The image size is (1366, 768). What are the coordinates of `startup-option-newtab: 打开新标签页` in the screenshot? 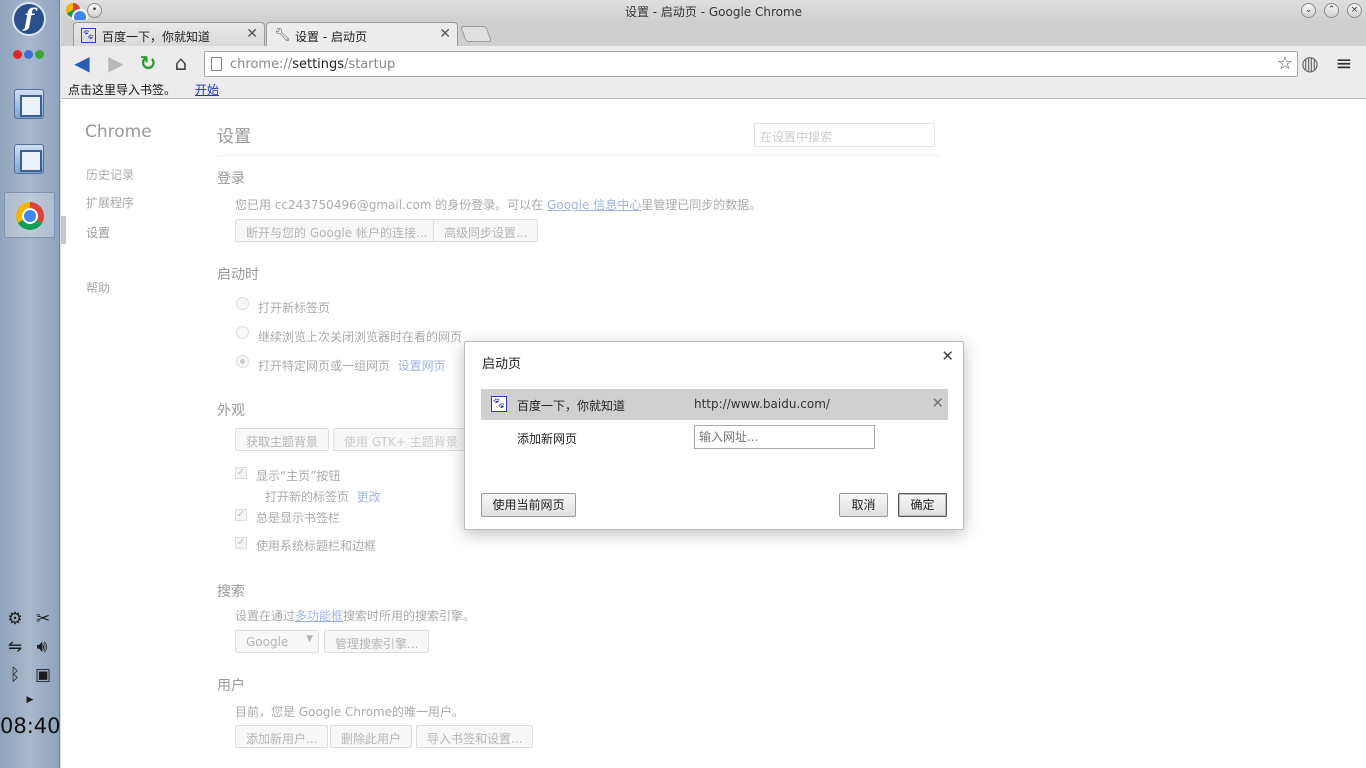 It's located at (294, 308).